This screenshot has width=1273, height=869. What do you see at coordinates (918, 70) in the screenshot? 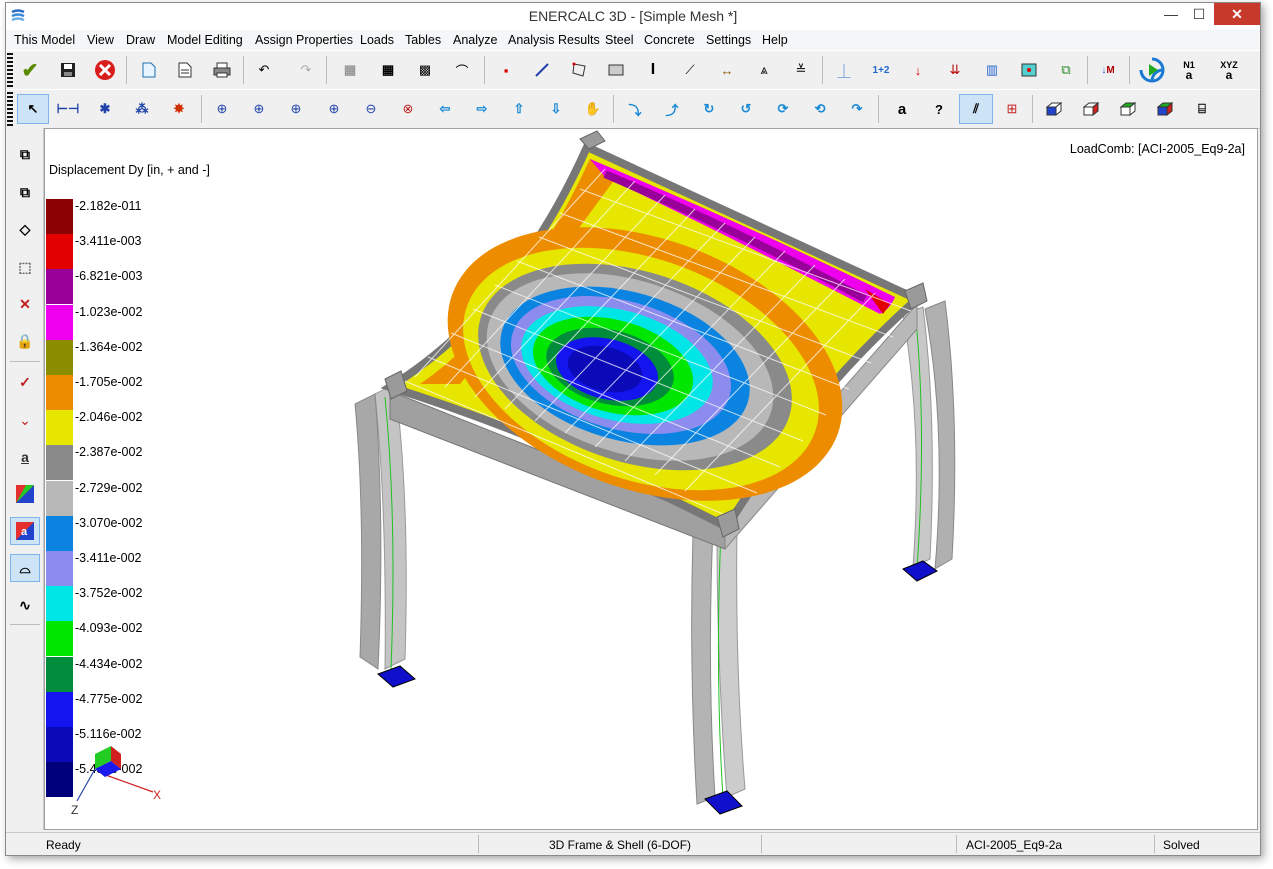
I see `point-load-icon: ↓` at bounding box center [918, 70].